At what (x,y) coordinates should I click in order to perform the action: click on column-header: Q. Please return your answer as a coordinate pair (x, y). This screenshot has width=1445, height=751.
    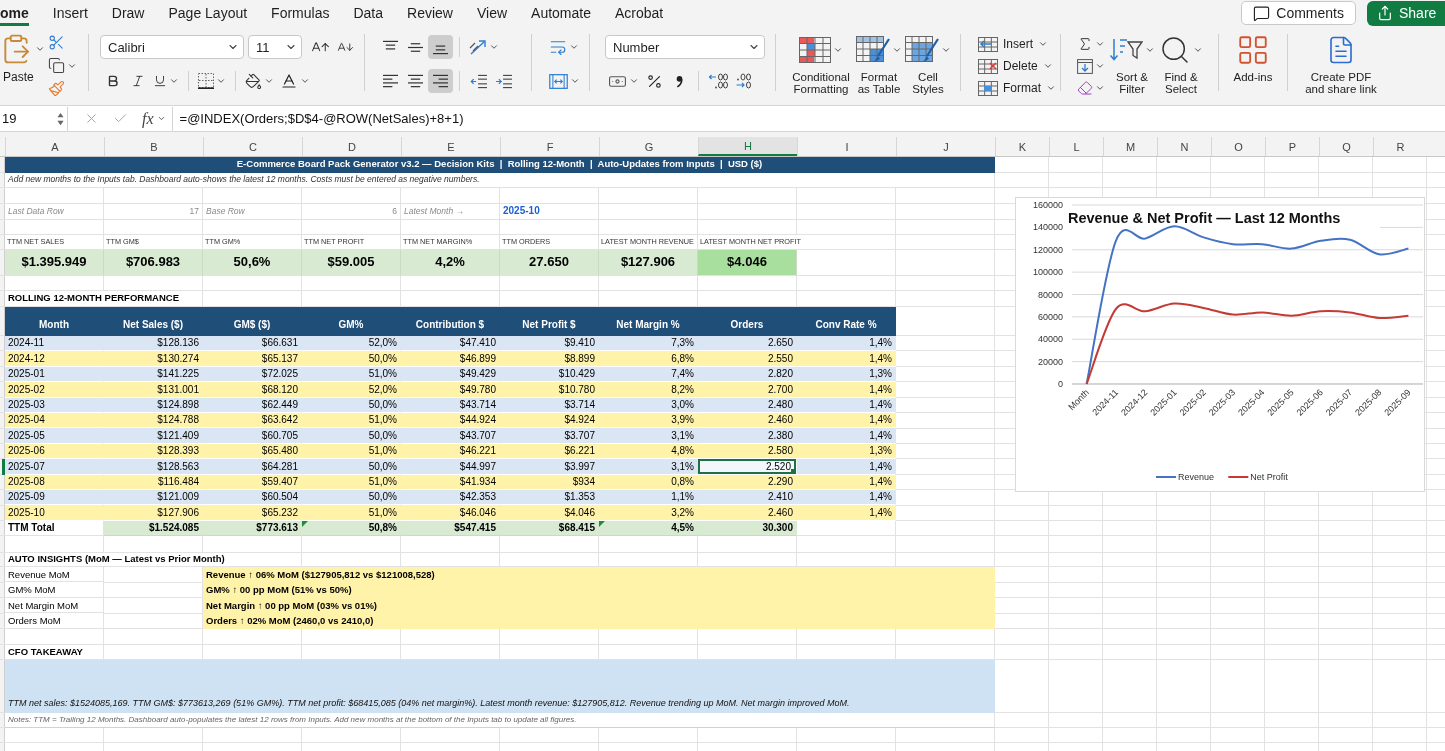
    Looking at the image, I should click on (1346, 146).